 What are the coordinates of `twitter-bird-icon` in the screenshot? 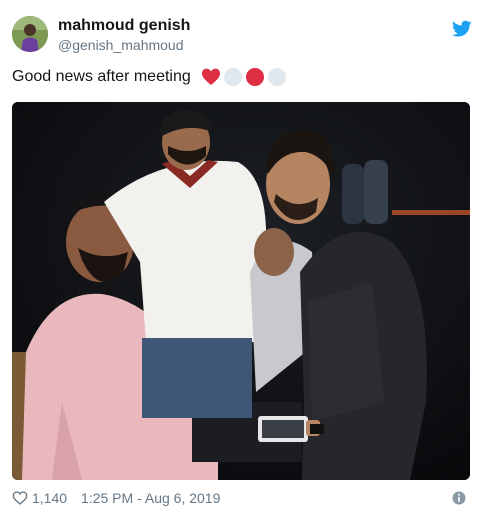 It's located at (462, 29).